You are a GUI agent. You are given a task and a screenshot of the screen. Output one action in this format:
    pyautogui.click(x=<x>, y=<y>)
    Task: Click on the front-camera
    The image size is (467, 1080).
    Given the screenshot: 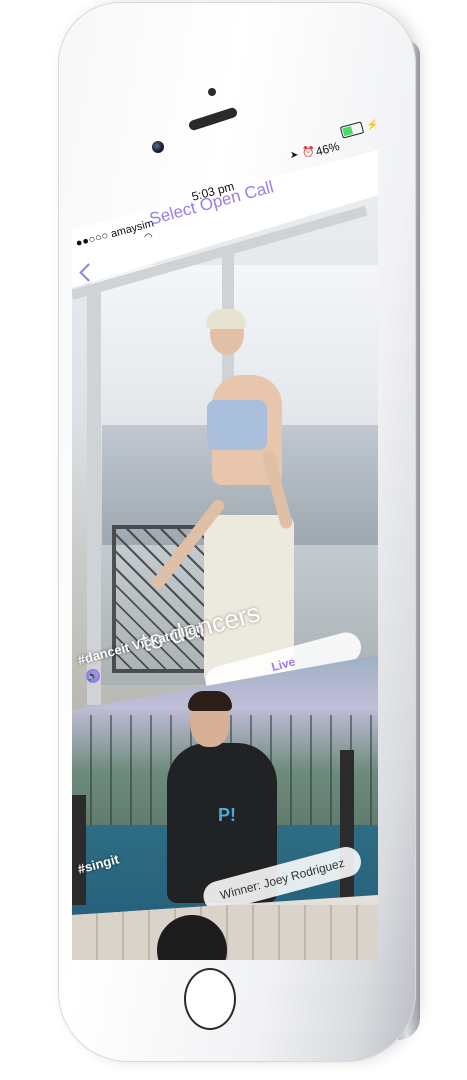 What is the action you would take?
    pyautogui.click(x=158, y=147)
    